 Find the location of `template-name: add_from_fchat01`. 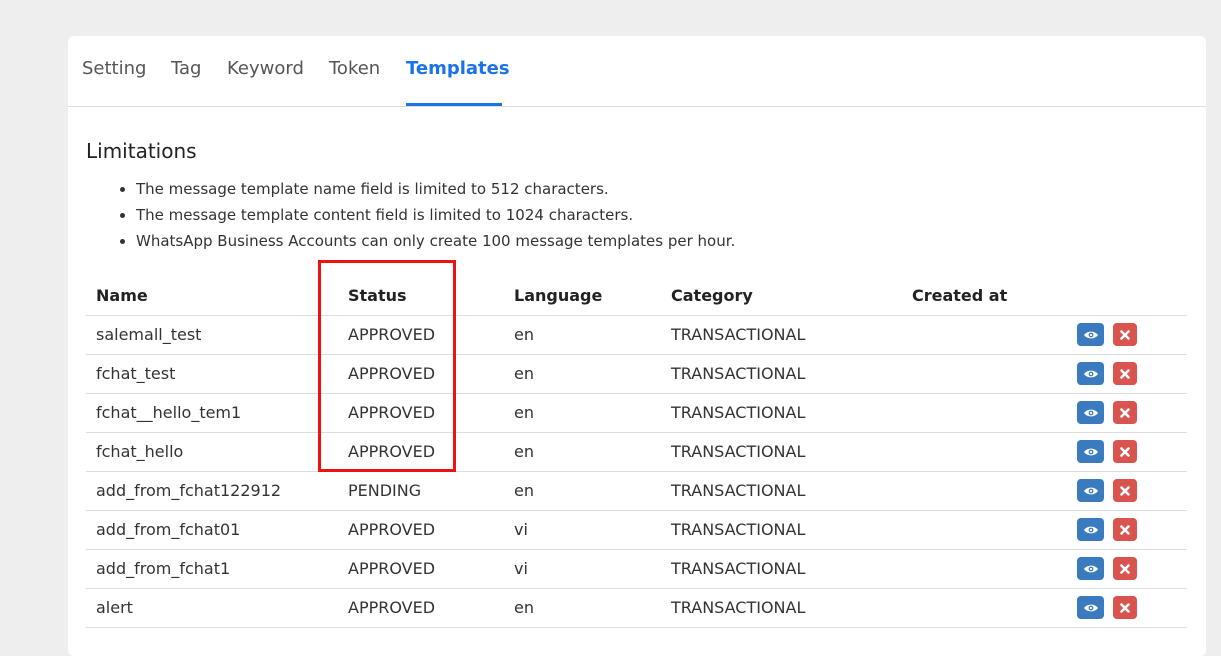

template-name: add_from_fchat01 is located at coordinates (212, 530).